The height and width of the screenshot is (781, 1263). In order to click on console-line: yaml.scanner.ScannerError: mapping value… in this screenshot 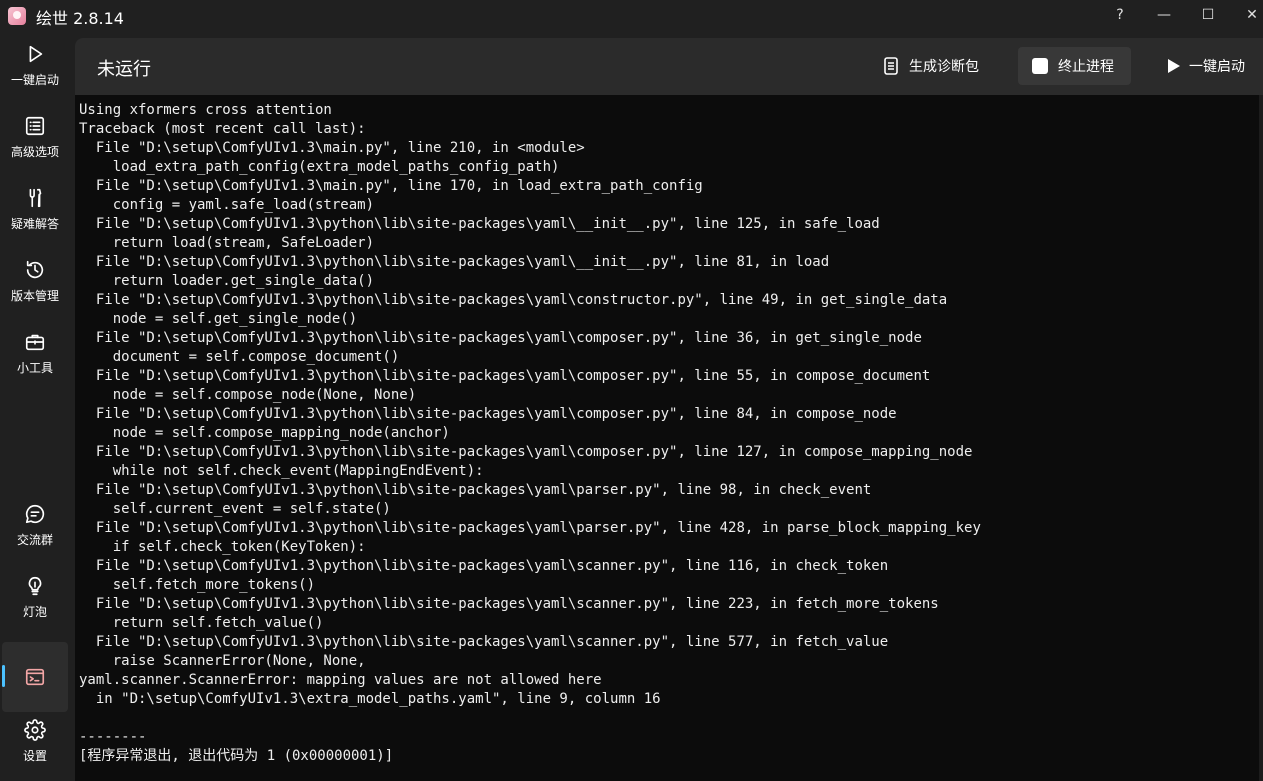, I will do `click(340, 680)`.